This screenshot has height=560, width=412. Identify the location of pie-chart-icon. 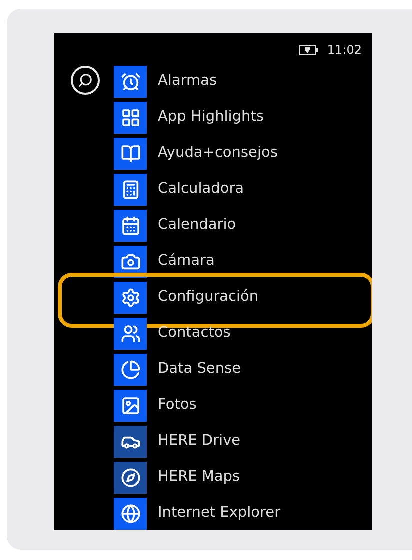
(130, 370).